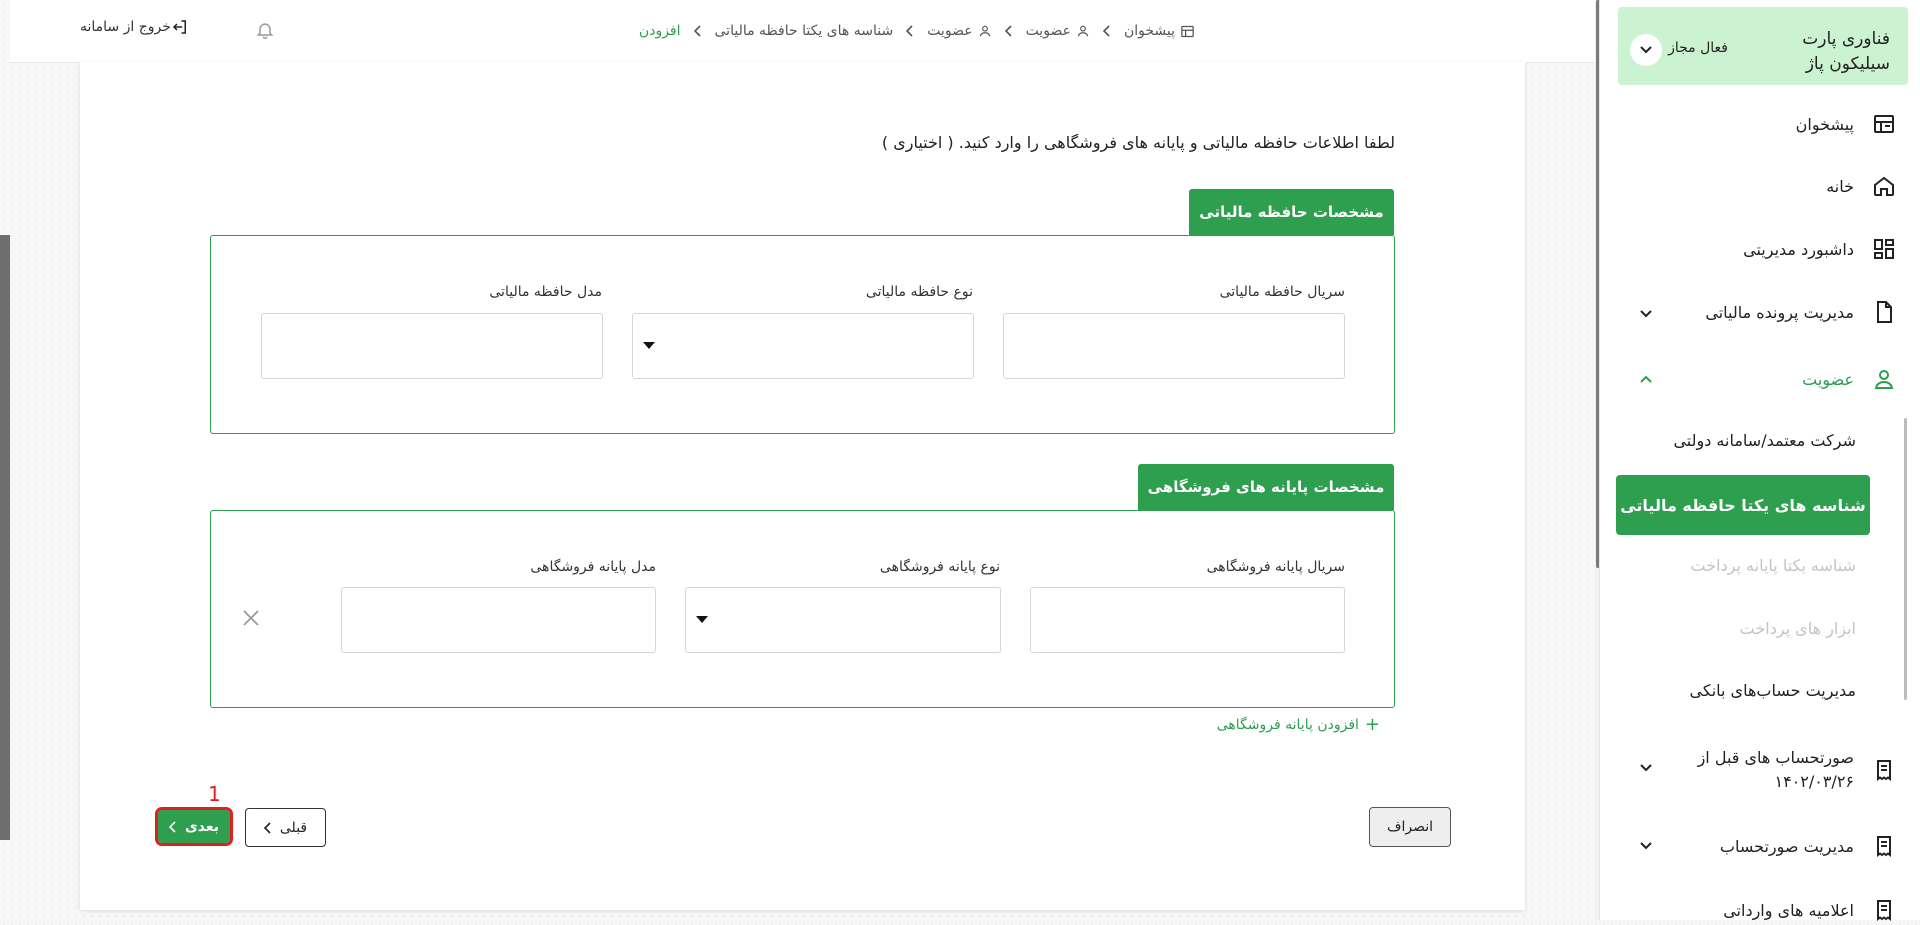 This screenshot has width=1920, height=925. Describe the element at coordinates (1743, 505) in the screenshot. I see `sidebar-subitem-tax-memory-ids: شناسه های یکتا حافظه مالیاتی` at that location.